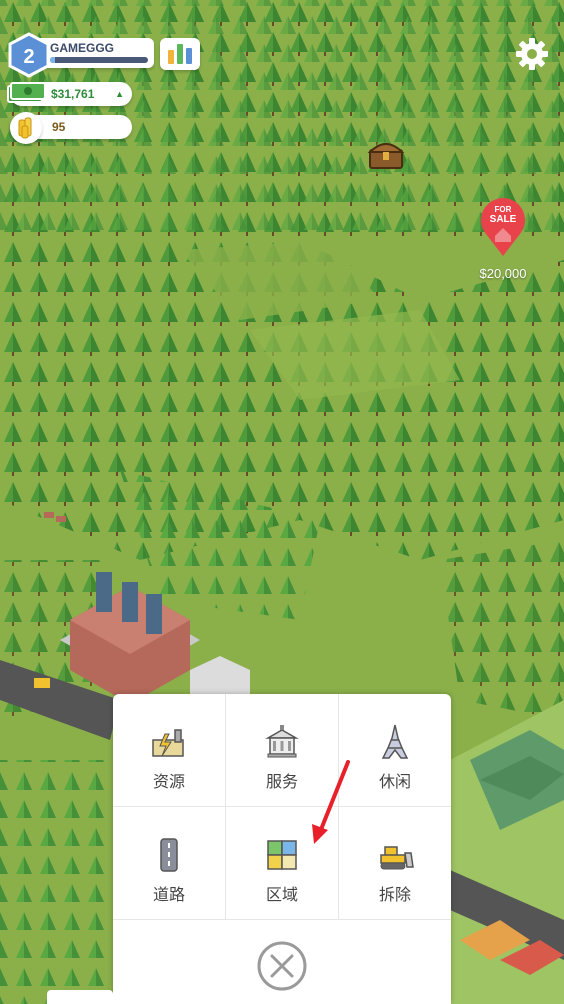  Describe the element at coordinates (532, 54) in the screenshot. I see `gear-icon` at that location.